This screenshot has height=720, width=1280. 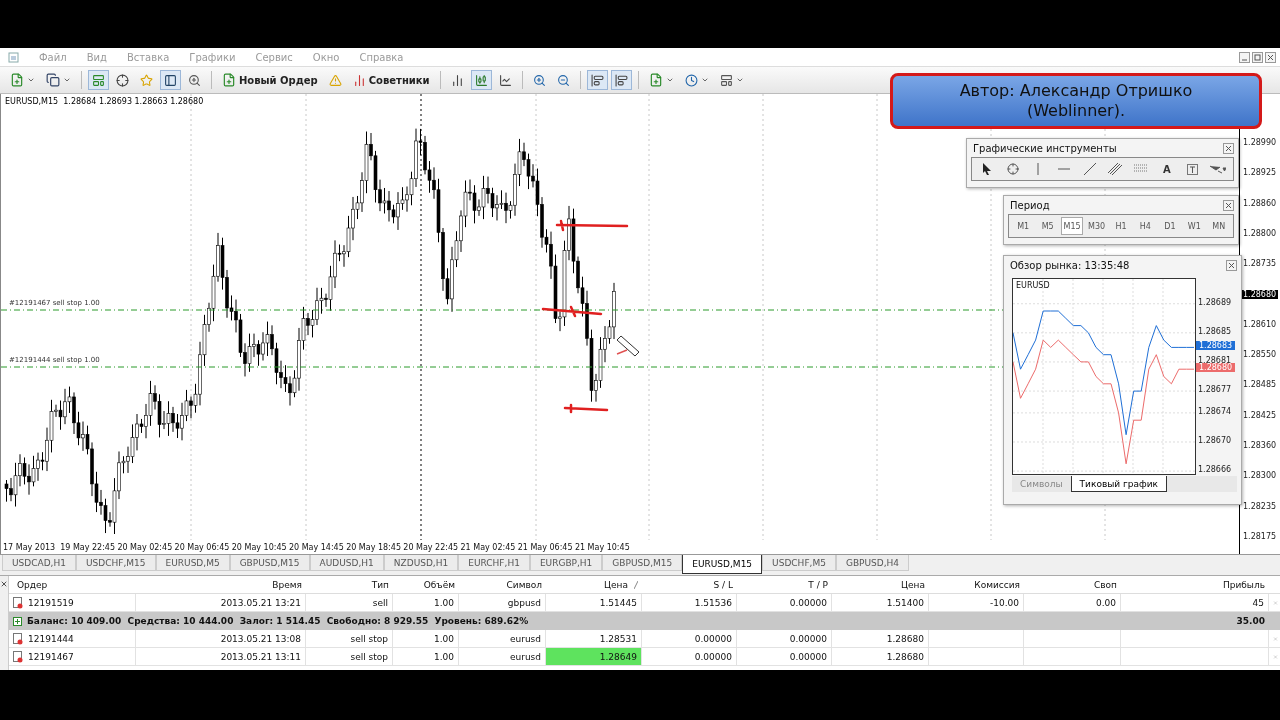 What do you see at coordinates (1194, 226) in the screenshot?
I see `period-button: W1` at bounding box center [1194, 226].